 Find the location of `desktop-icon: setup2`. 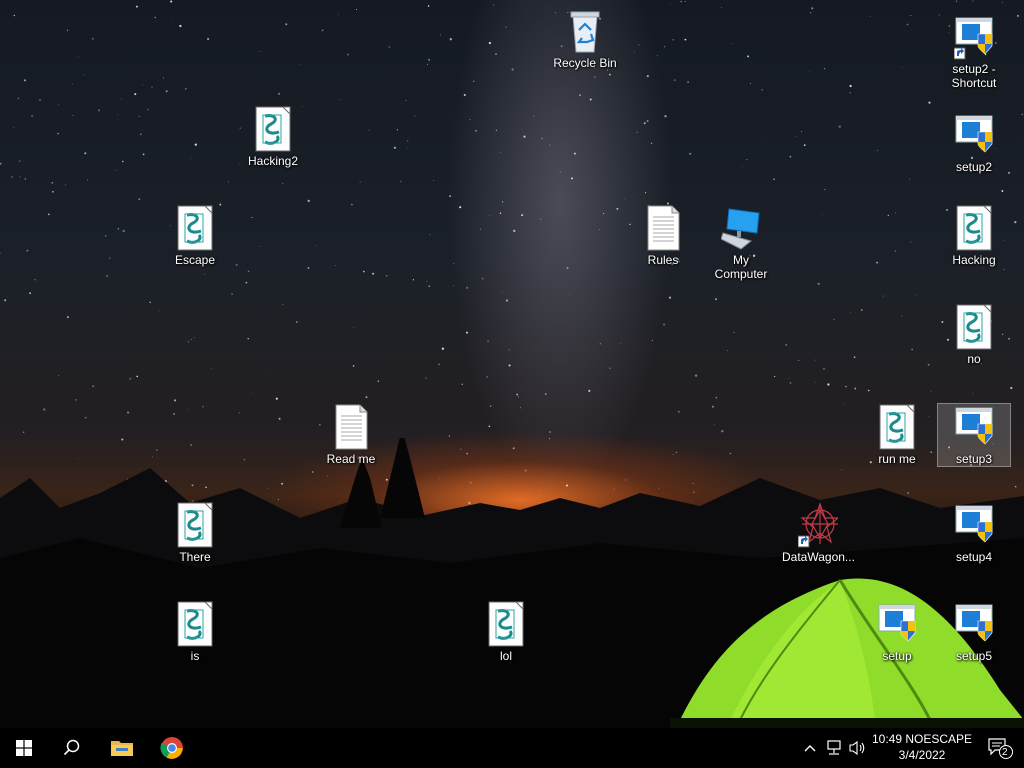

desktop-icon: setup2 is located at coordinates (974, 143).